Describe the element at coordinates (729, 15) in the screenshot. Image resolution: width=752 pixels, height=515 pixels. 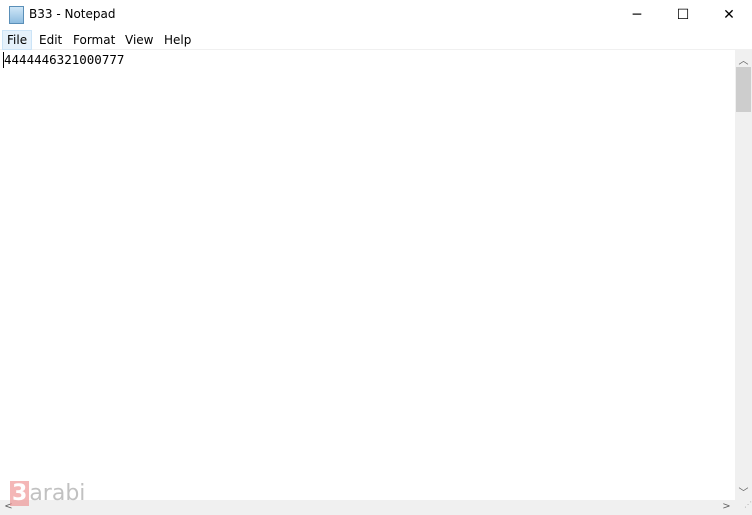
I see `close-button: ✕` at that location.